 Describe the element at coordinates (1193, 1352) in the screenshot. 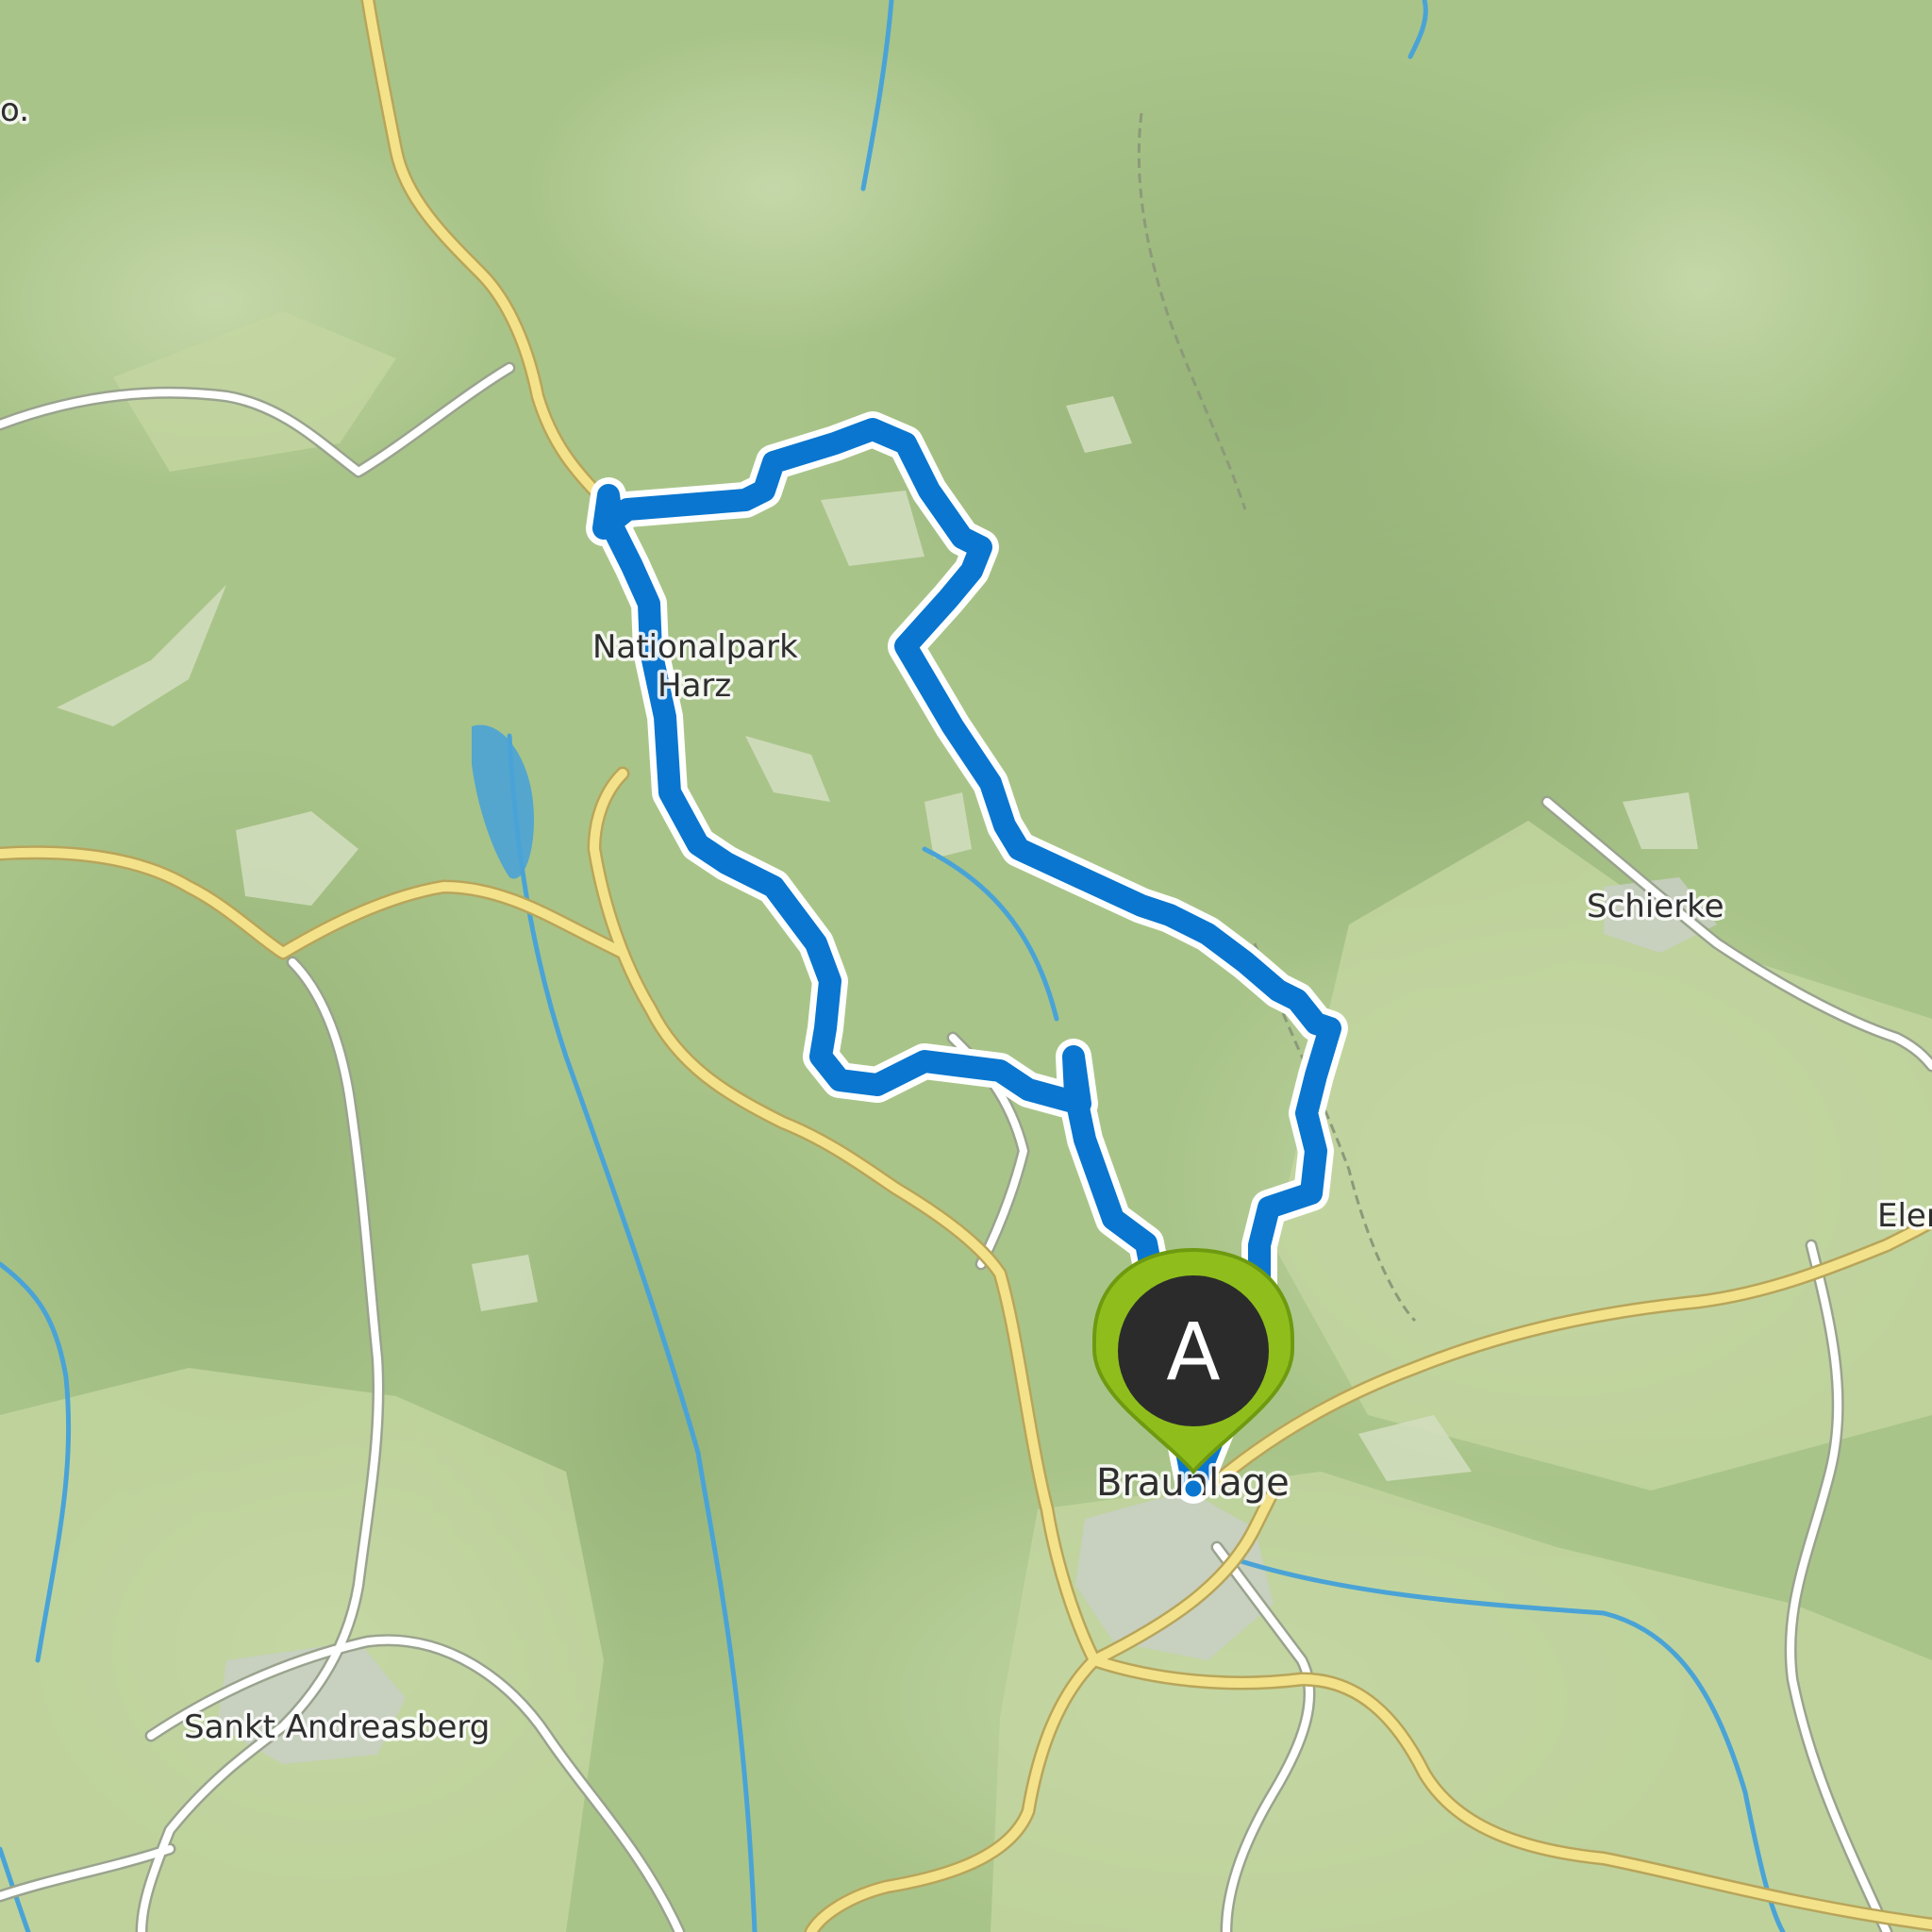

I see `marker-letter: A` at that location.